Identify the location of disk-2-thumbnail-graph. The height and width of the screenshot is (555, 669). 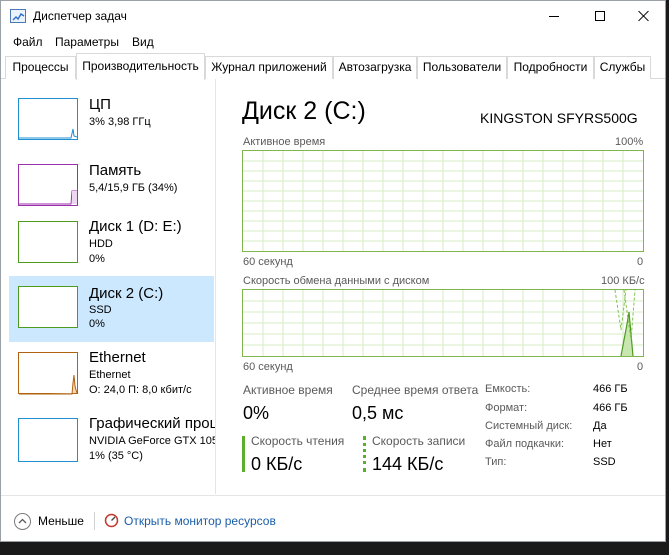
(48, 307).